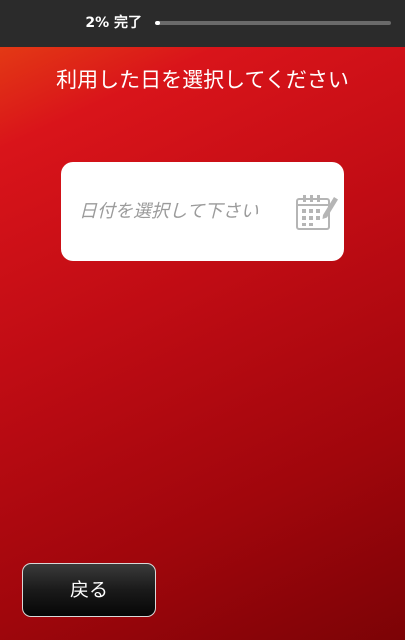  Describe the element at coordinates (157, 23) in the screenshot. I see `progress-bar-fill` at that location.